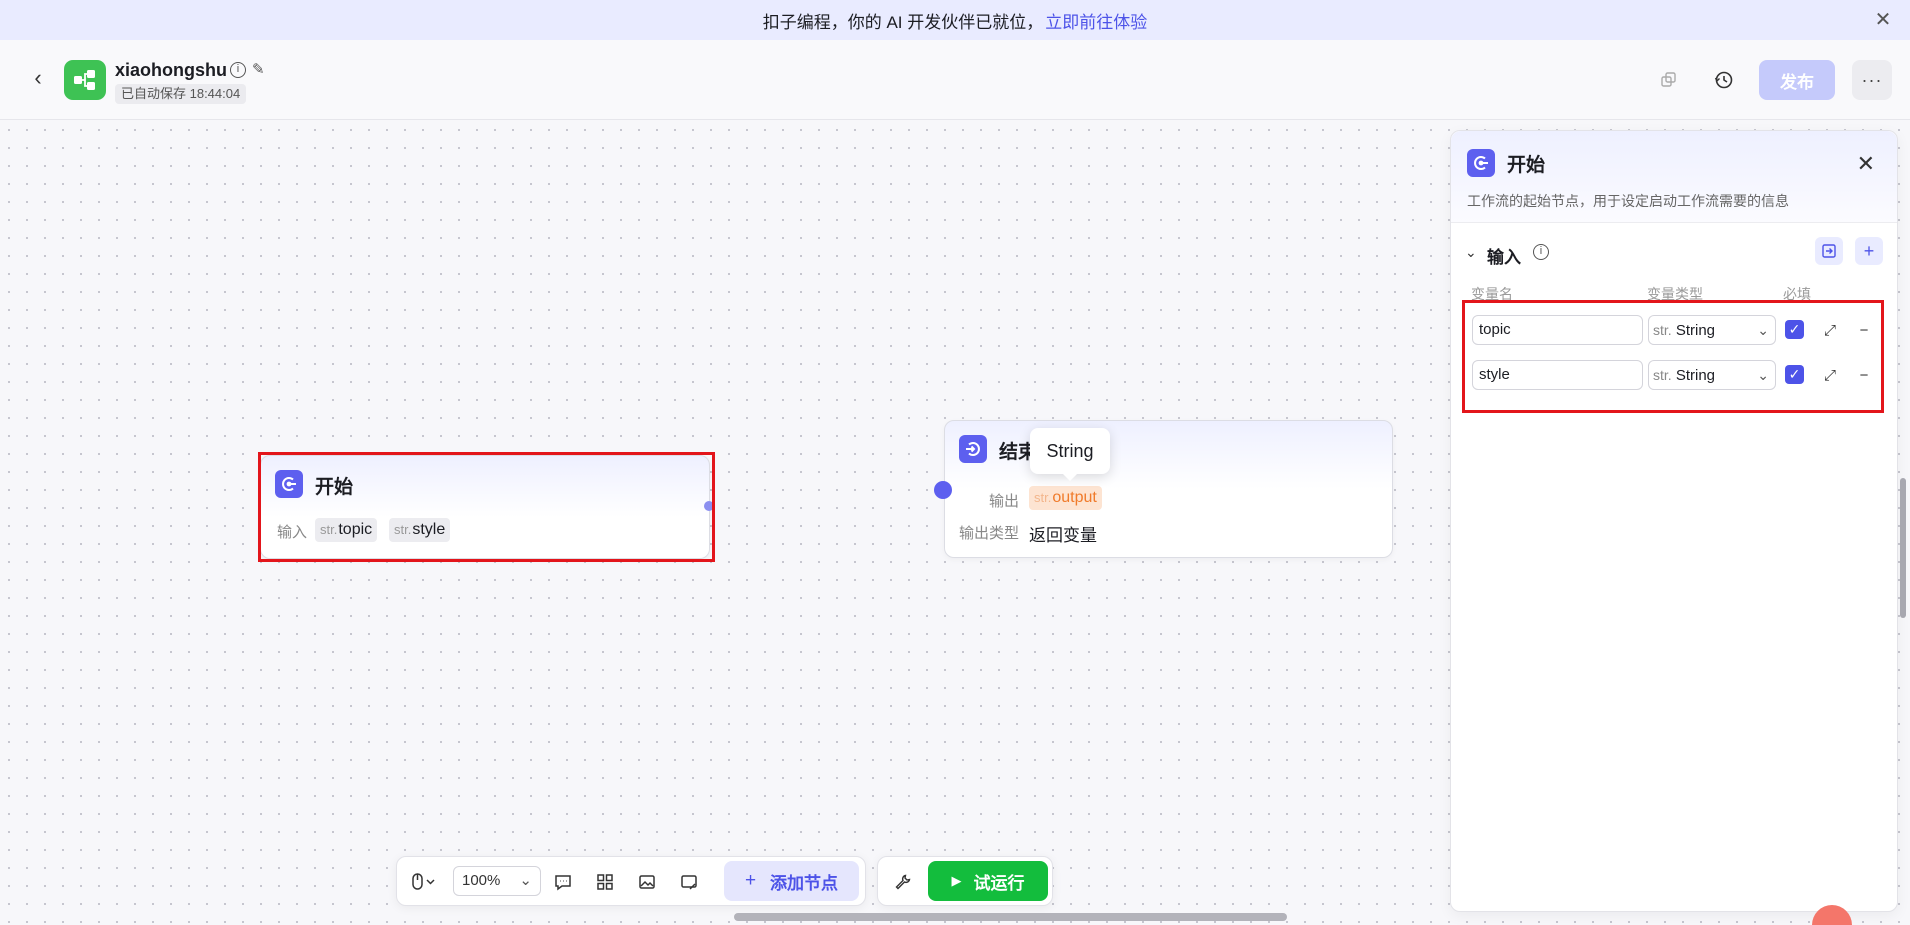  Describe the element at coordinates (903, 22) in the screenshot. I see `banner-text: 扣子编程，你的 AI 开发伙伴已就位，` at that location.